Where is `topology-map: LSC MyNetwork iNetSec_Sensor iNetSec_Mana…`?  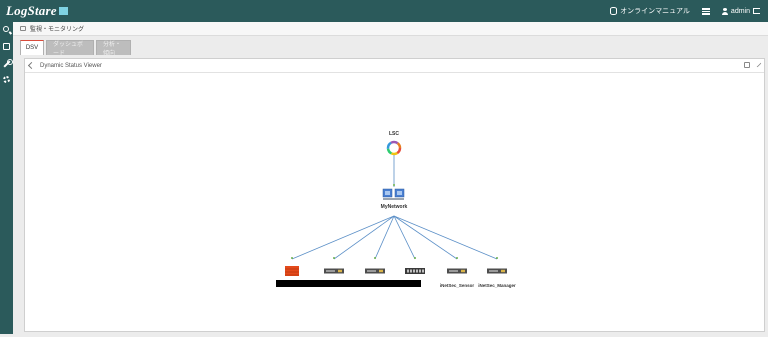 topology-map: LSC MyNetwork iNetSec_Sensor iNetSec_Mana… is located at coordinates (396, 209).